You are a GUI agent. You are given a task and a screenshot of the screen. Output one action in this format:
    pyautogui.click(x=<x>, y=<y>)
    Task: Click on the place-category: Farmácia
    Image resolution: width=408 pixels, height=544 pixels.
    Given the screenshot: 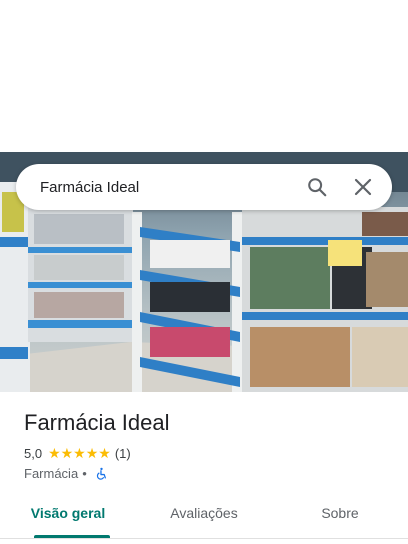 What is the action you would take?
    pyautogui.click(x=51, y=473)
    